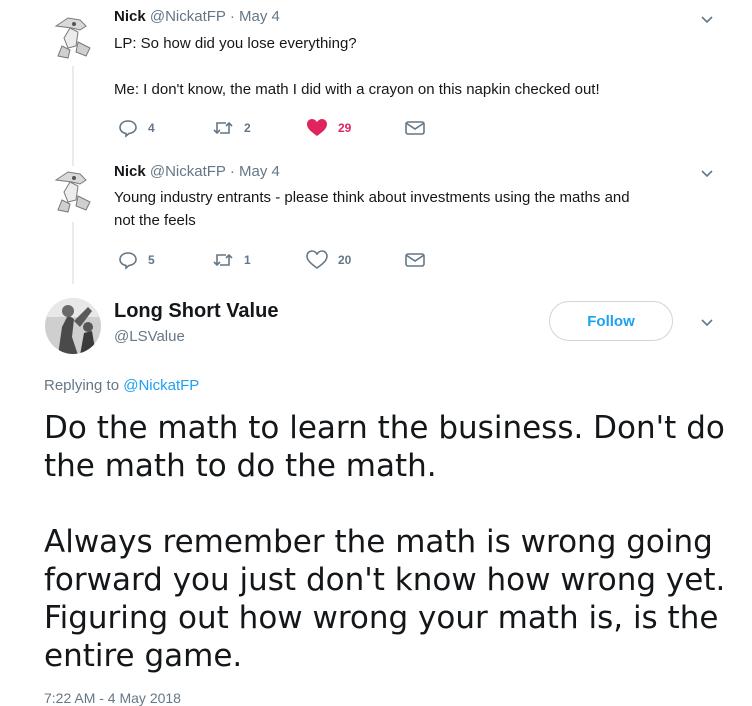 The width and height of the screenshot is (752, 706). What do you see at coordinates (82, 385) in the screenshot?
I see `replying-prefix: Replying to` at bounding box center [82, 385].